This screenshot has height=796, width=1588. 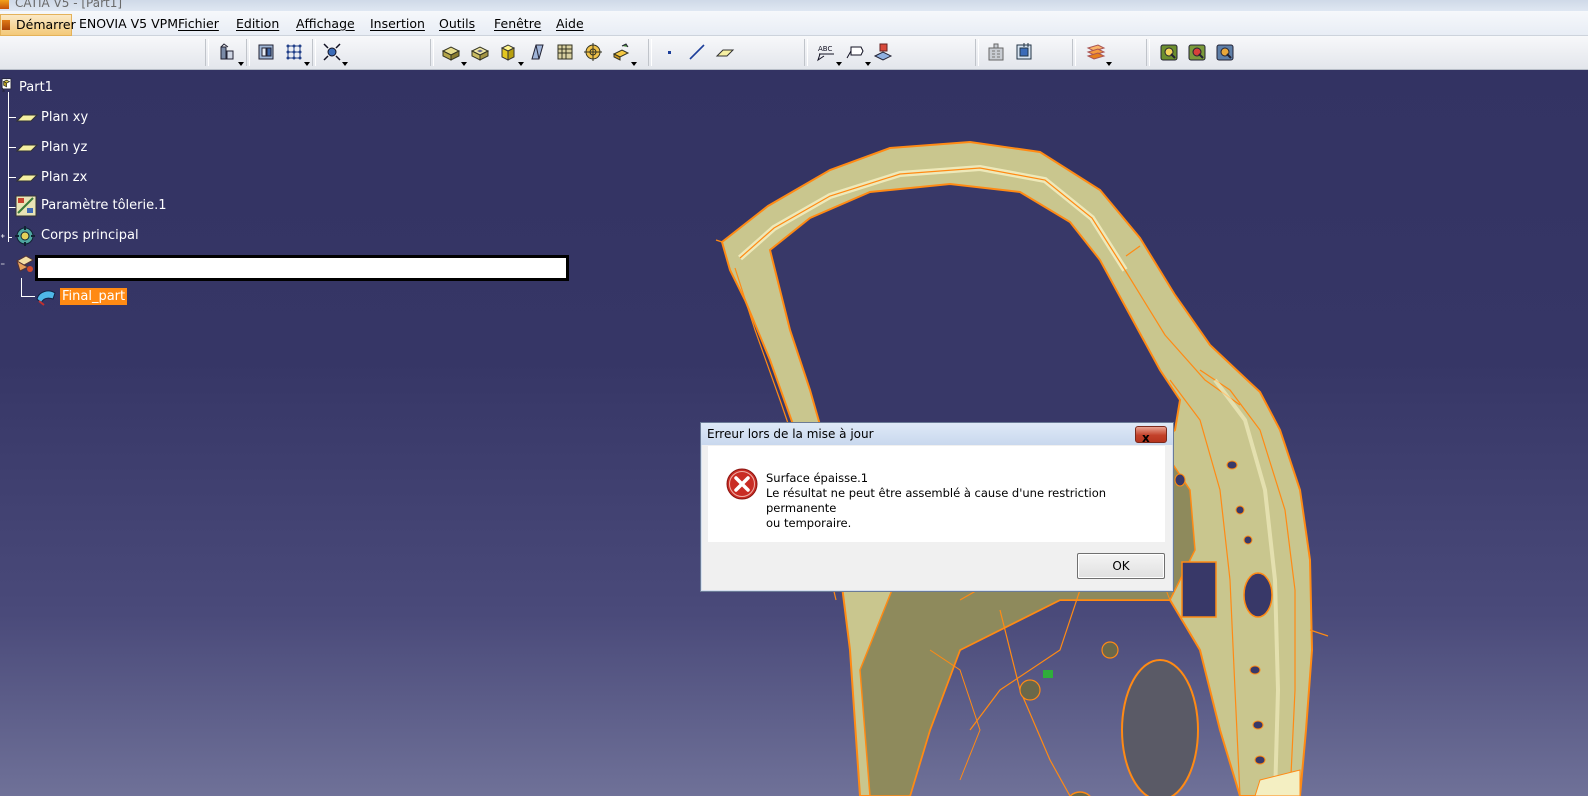 I want to click on tree-item-renamed-node, so click(x=20, y=264).